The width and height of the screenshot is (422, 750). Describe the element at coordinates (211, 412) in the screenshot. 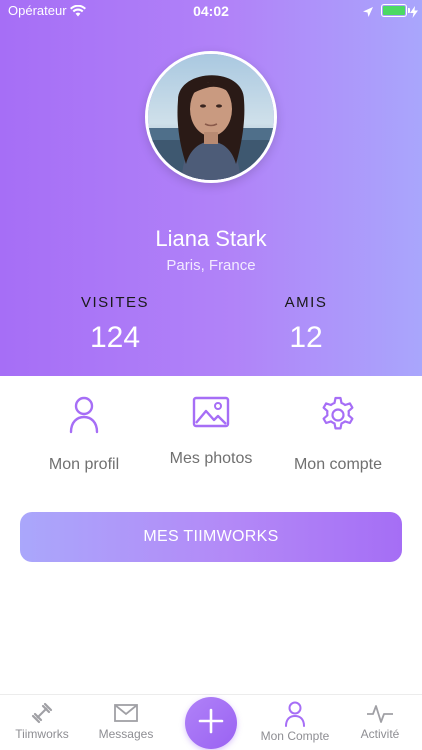

I see `image-icon` at that location.